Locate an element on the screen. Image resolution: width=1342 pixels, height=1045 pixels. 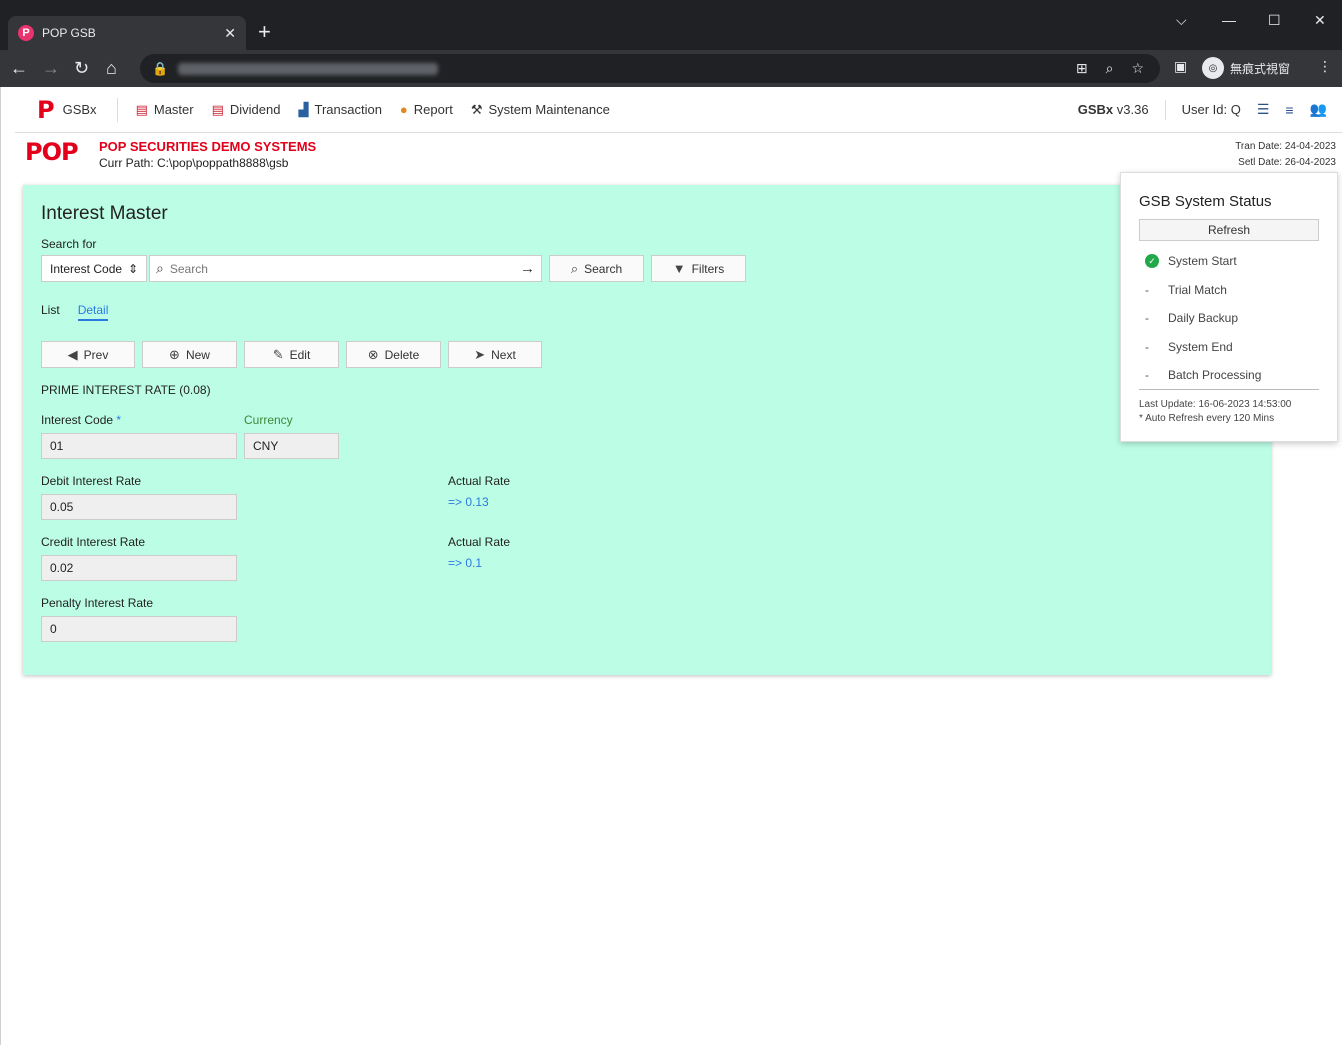
credit-rate-label: Credit Interest Rate is located at coordinates (93, 542).